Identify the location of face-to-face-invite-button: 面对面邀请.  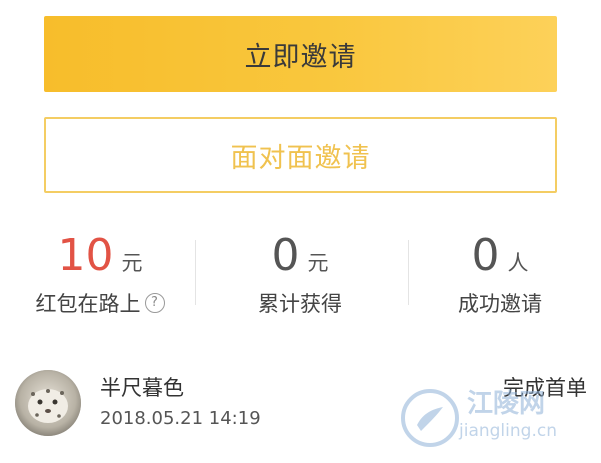
(300, 155).